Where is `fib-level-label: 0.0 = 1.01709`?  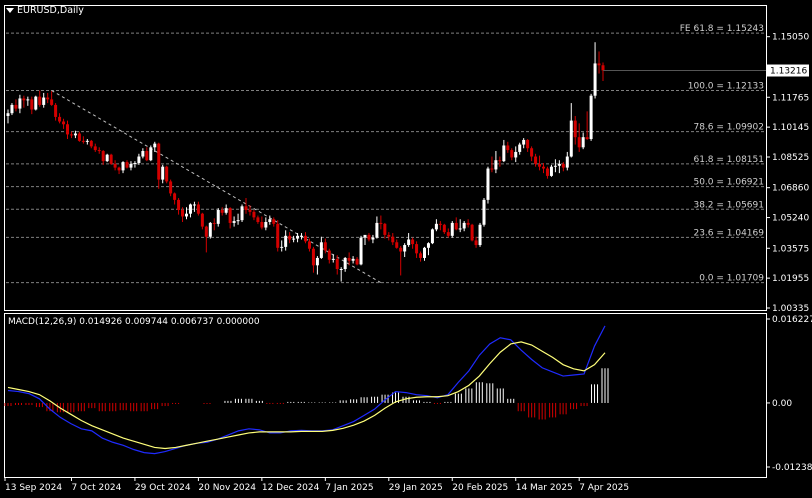 fib-level-label: 0.0 = 1.01709 is located at coordinates (731, 279).